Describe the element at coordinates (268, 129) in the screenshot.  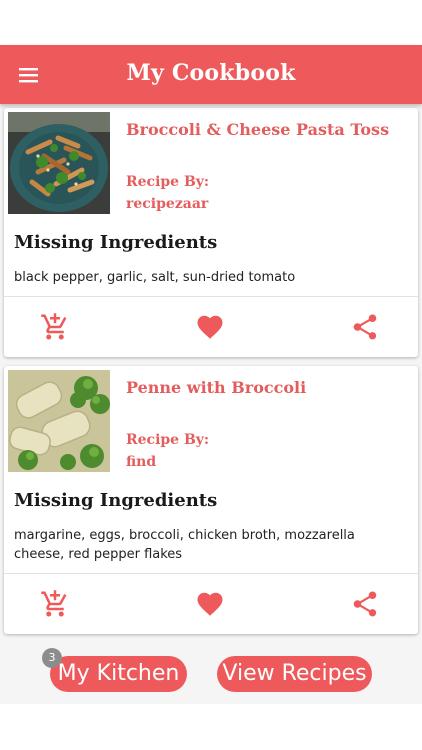
I see `recipe-title: Broccoli & Cheese Pasta Toss` at that location.